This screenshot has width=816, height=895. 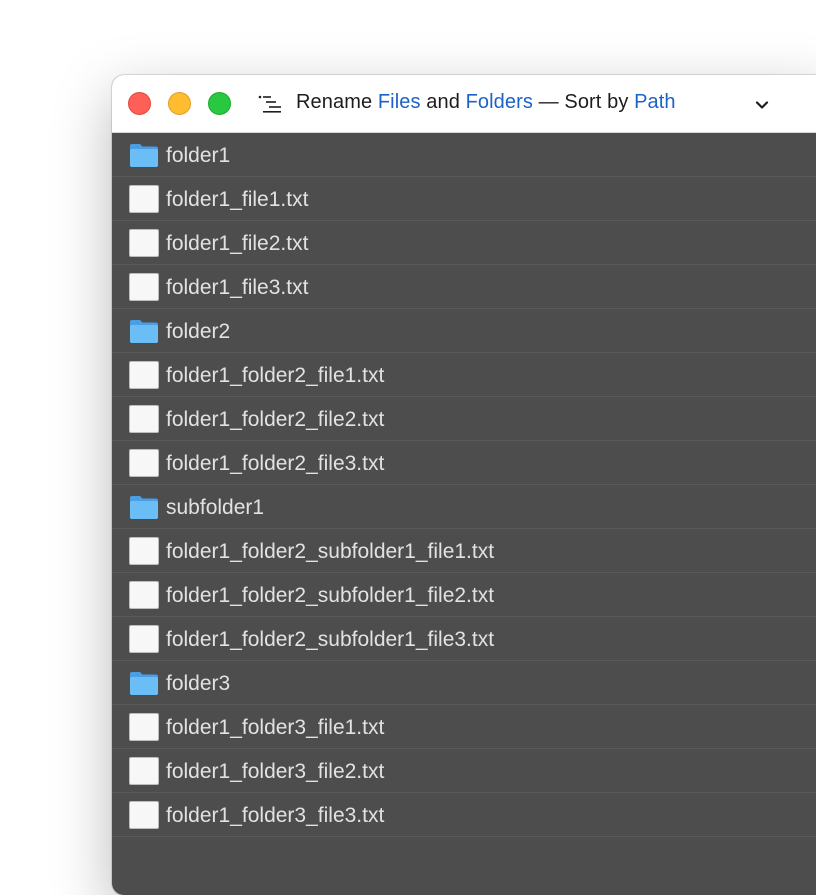 What do you see at coordinates (399, 102) in the screenshot?
I see `sort-files-token: Files` at bounding box center [399, 102].